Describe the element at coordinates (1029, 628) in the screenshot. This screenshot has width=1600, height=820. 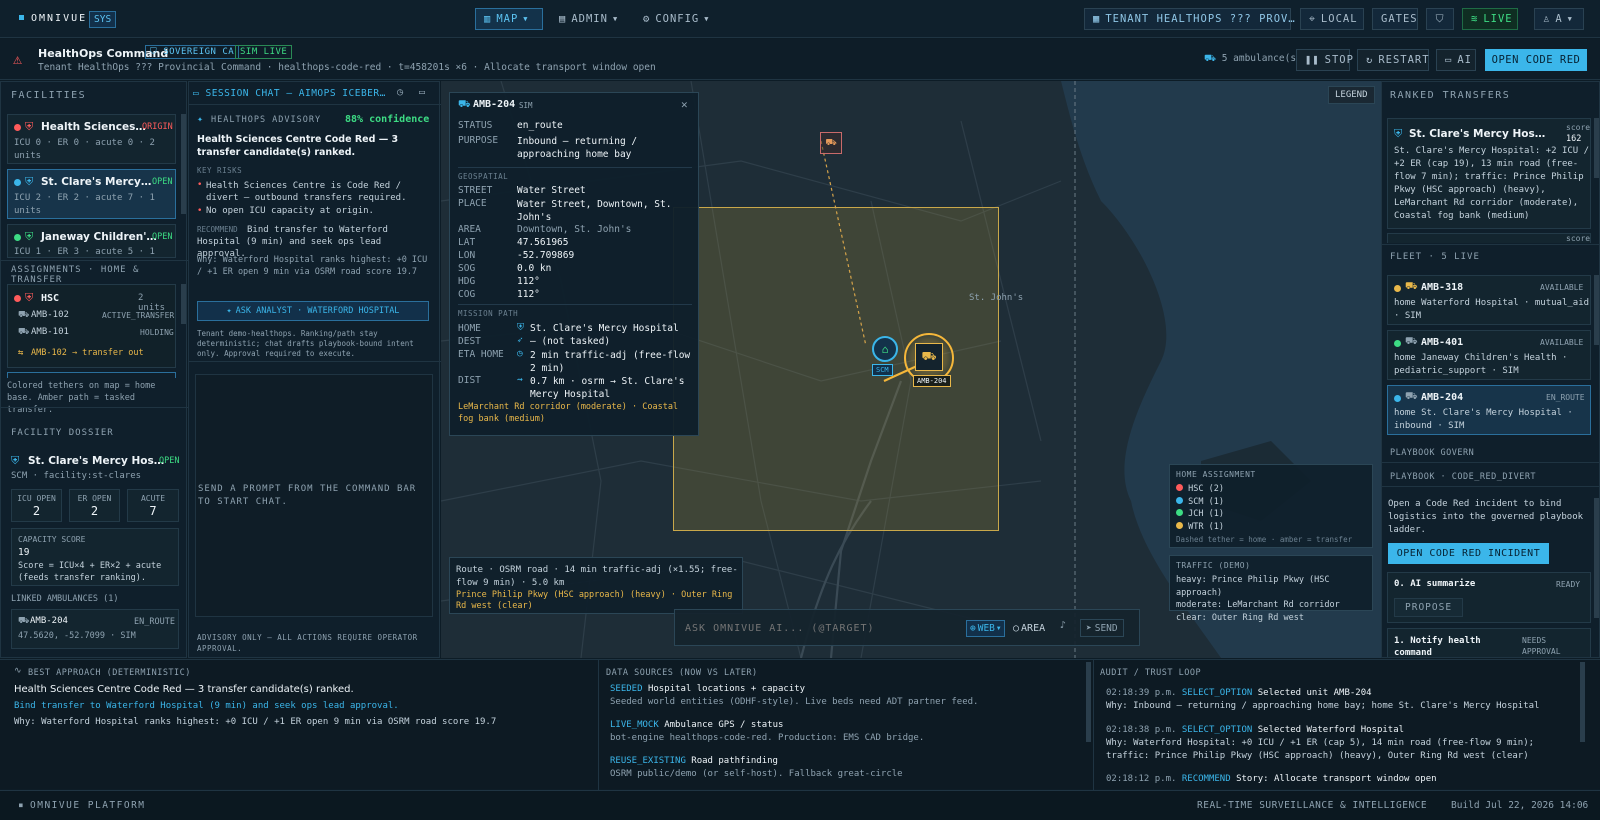
I see `area-toggle: ○ AREA` at that location.